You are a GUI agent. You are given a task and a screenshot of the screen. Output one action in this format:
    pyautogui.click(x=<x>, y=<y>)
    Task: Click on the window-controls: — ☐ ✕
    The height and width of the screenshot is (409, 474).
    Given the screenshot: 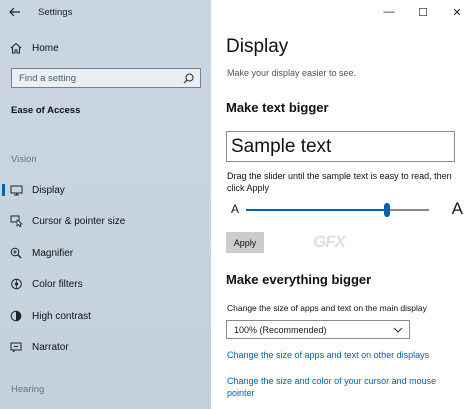 What is the action you would take?
    pyautogui.click(x=423, y=12)
    